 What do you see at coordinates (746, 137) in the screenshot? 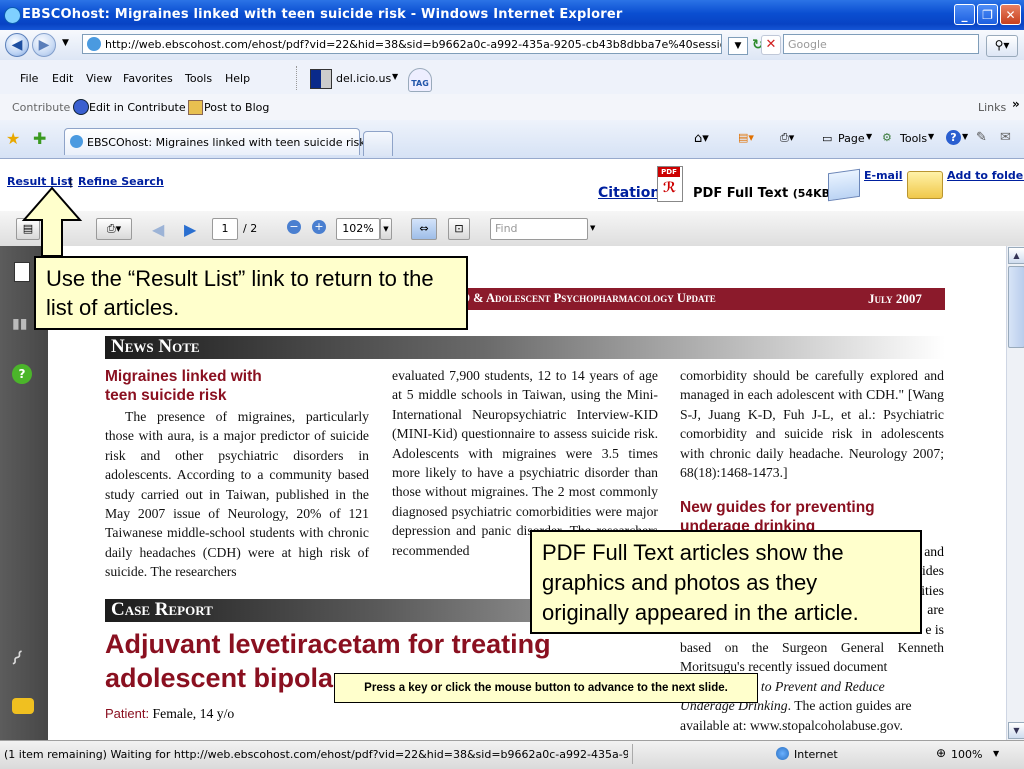
I see `feeds-icon: ▤▾` at bounding box center [746, 137].